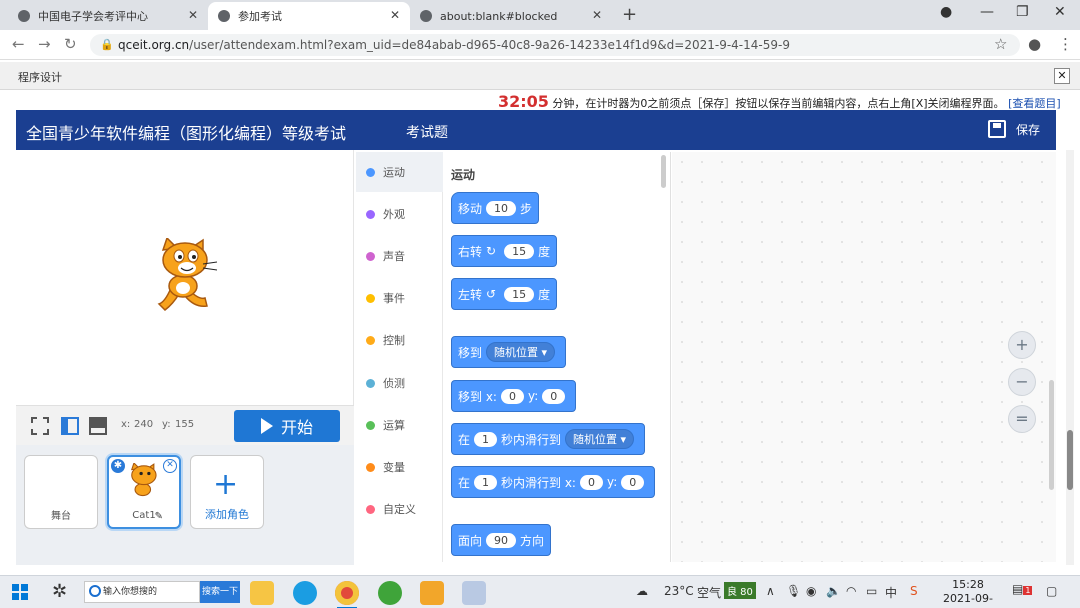  I want to click on ime-indicator: 中, so click(891, 592).